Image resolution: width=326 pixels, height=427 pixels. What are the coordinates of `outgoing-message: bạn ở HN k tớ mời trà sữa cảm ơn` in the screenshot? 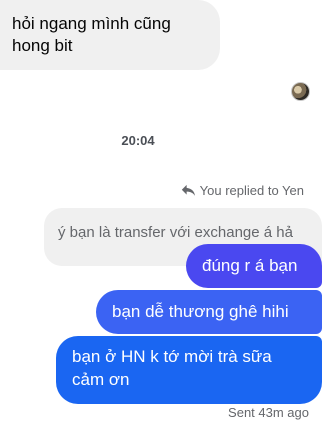 It's located at (189, 370).